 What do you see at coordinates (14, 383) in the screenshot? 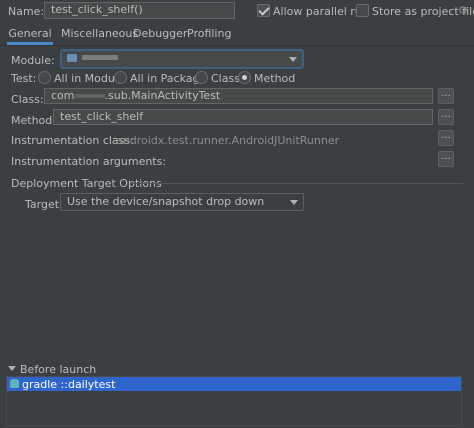
I see `gradle-elephant-icon` at bounding box center [14, 383].